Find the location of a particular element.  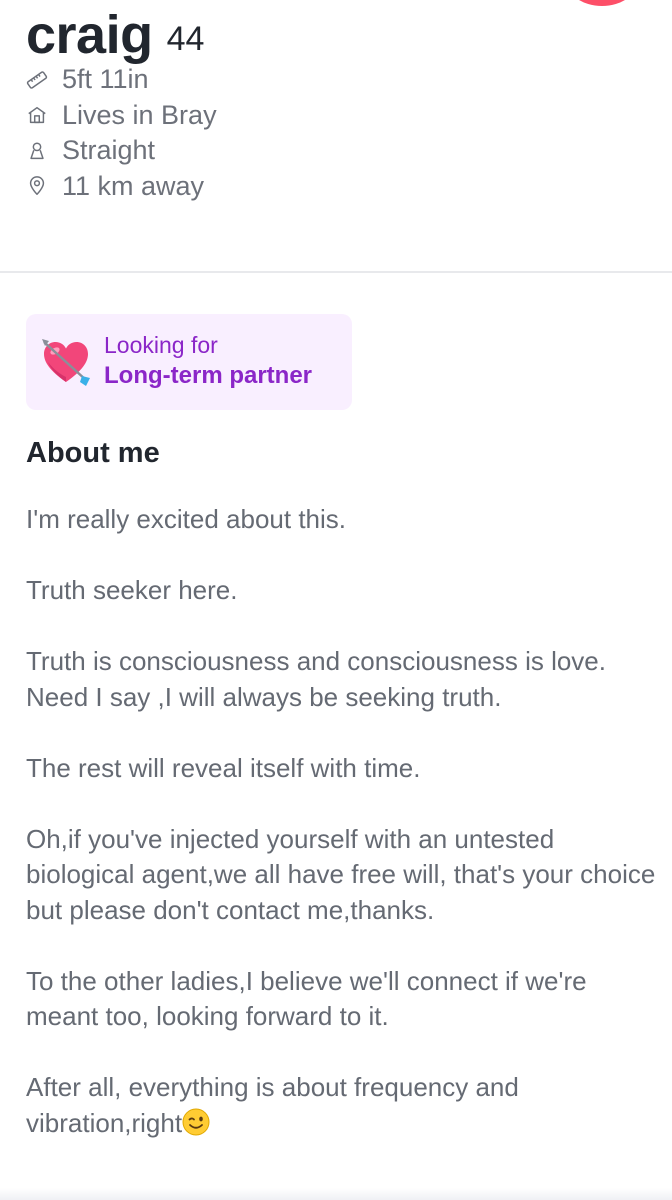

ruler-icon is located at coordinates (37, 80).